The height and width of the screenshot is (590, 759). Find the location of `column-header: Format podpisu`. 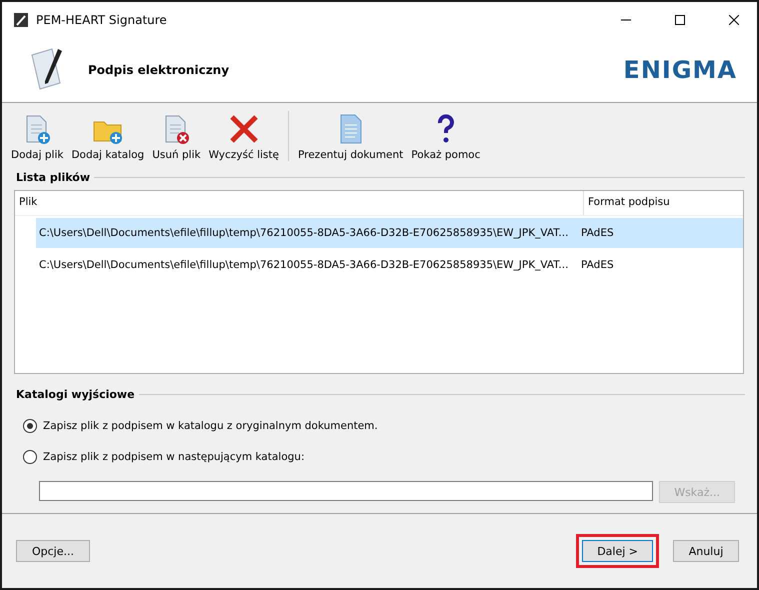

column-header: Format podpisu is located at coordinates (663, 203).